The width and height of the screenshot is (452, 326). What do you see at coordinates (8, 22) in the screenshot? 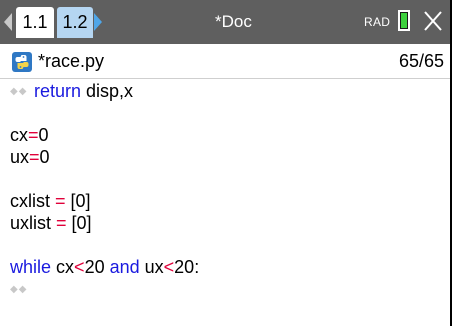
I see `previous-page-arrow-icon` at bounding box center [8, 22].